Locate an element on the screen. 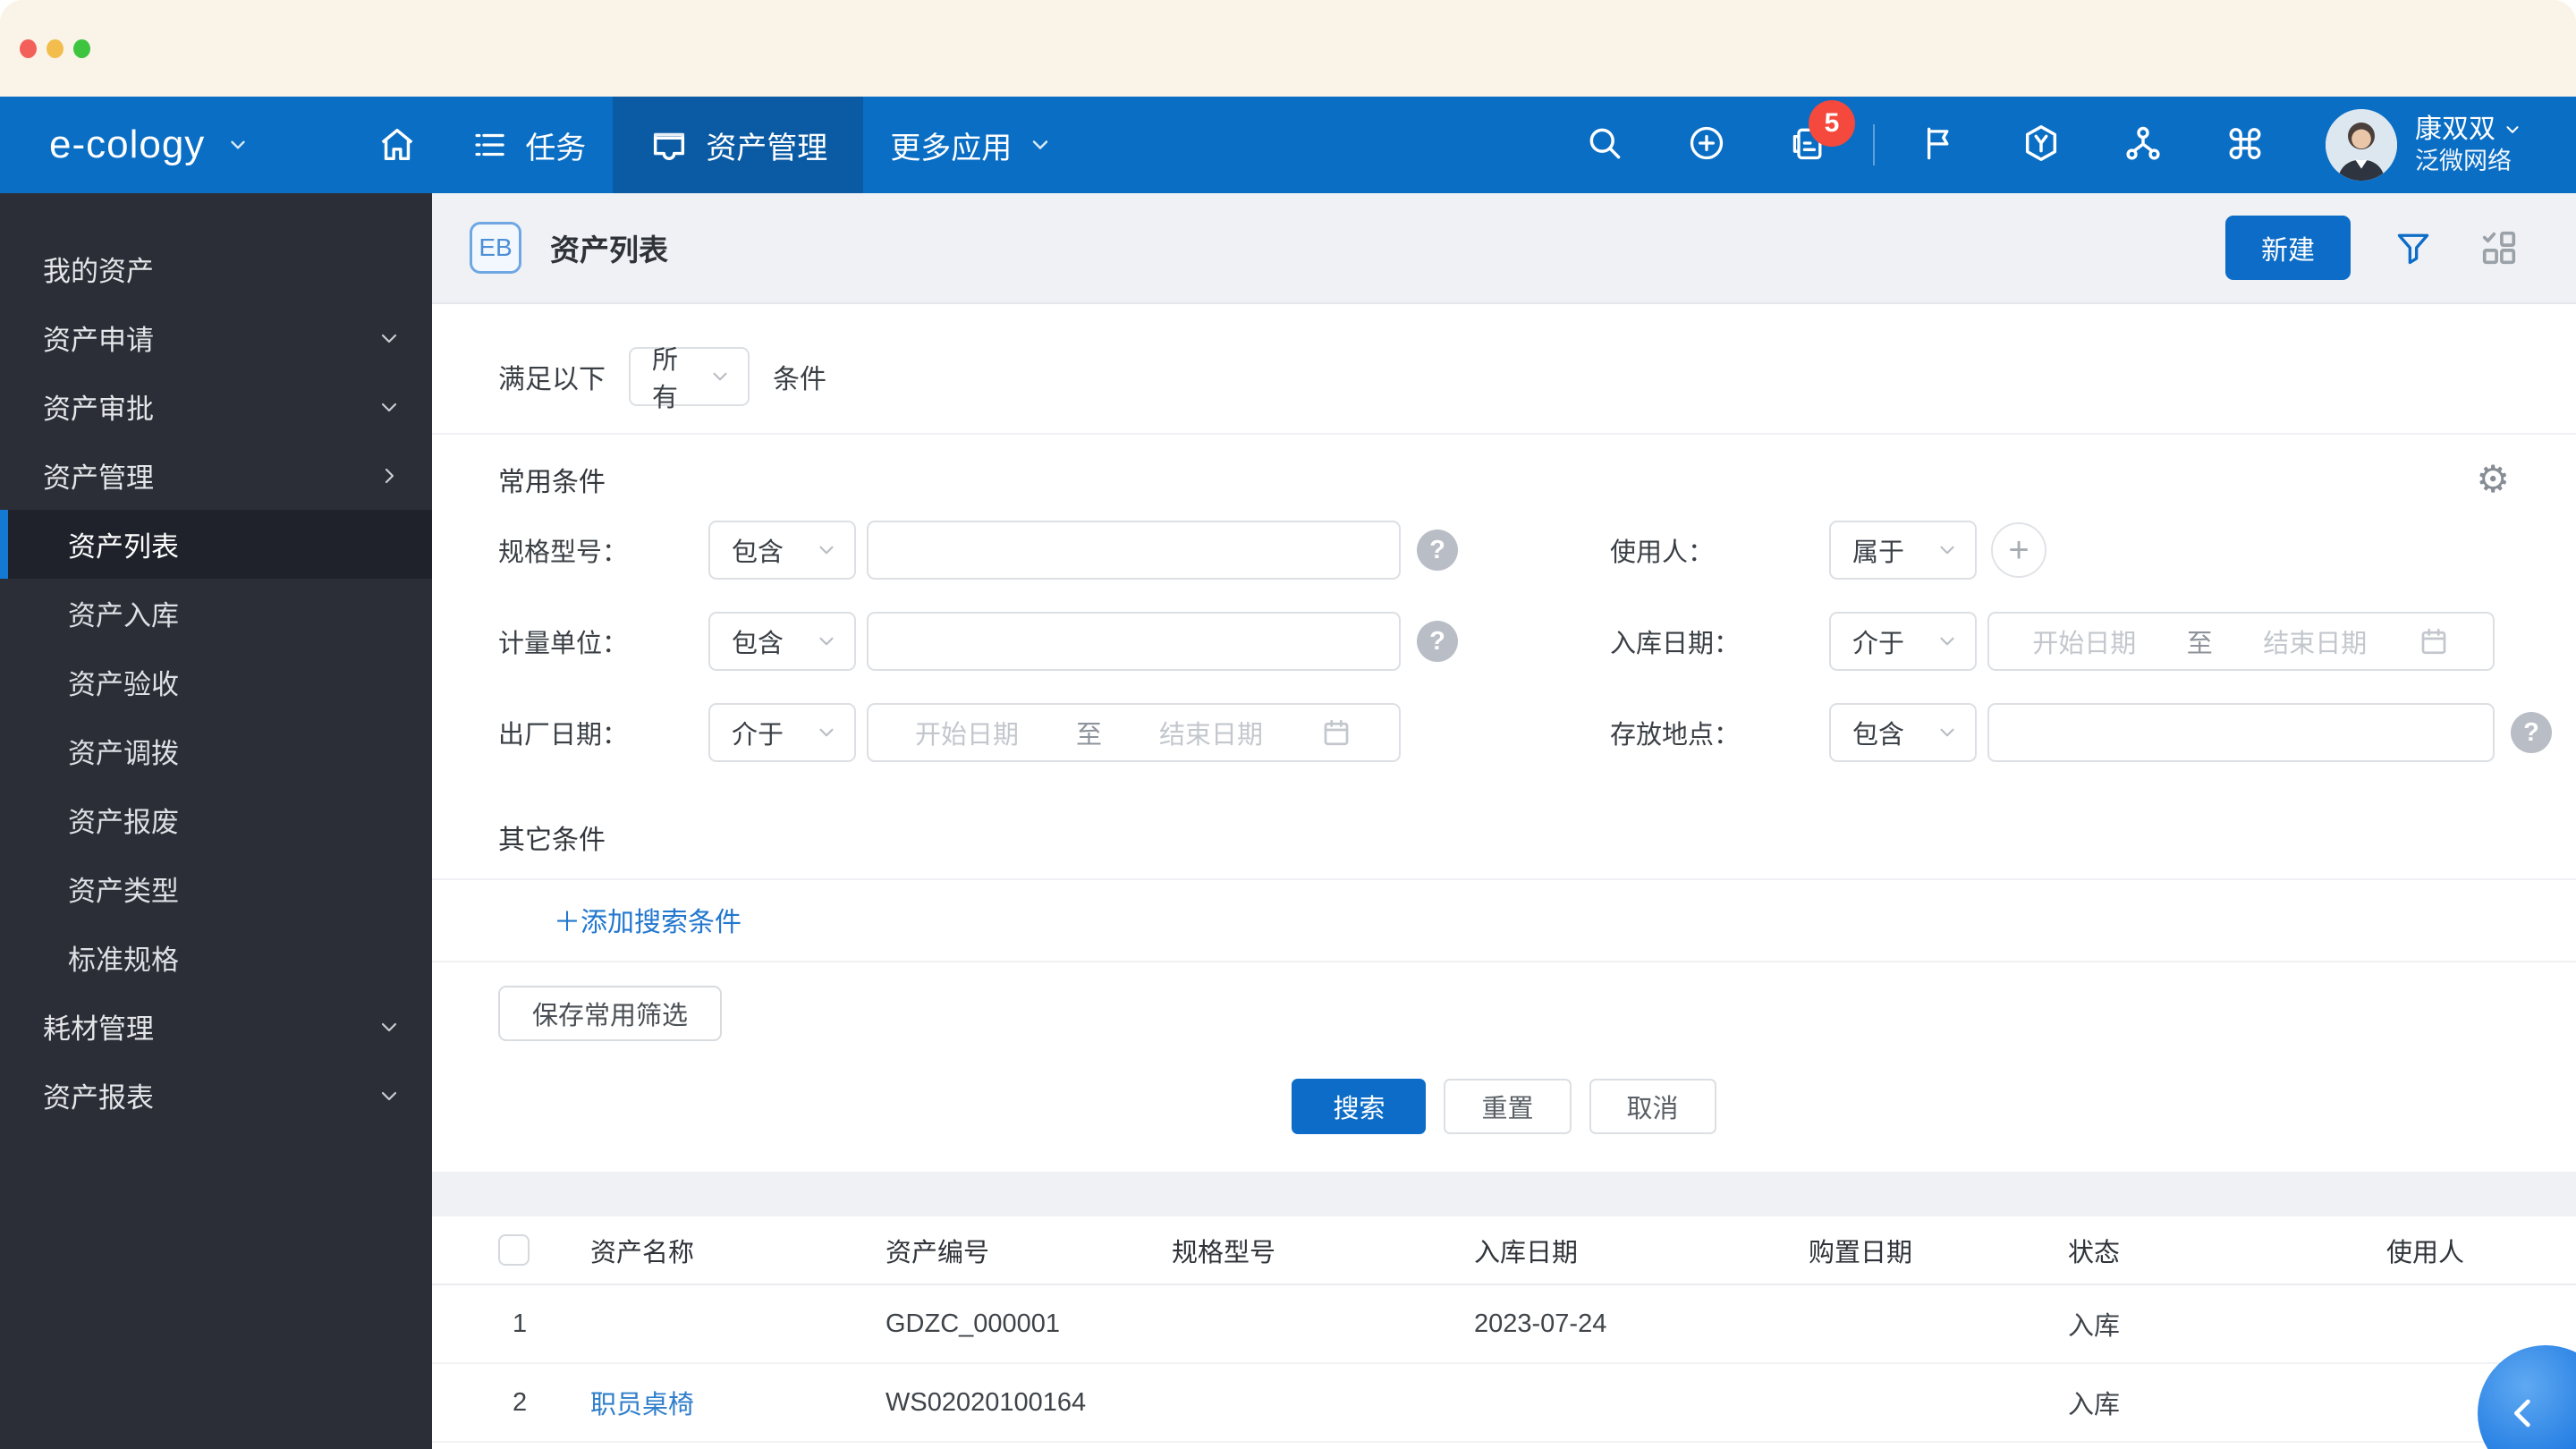  funnel-icon is located at coordinates (2413, 249).